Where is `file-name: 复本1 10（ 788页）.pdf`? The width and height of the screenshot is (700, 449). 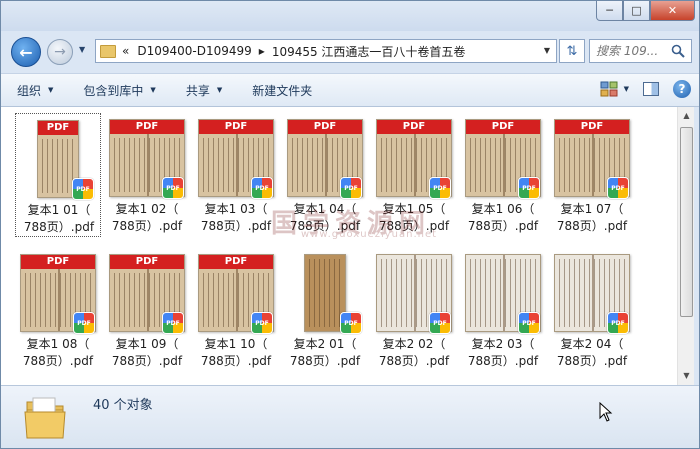
file-name: 复本1 10（ 788页）.pdf is located at coordinates (236, 353).